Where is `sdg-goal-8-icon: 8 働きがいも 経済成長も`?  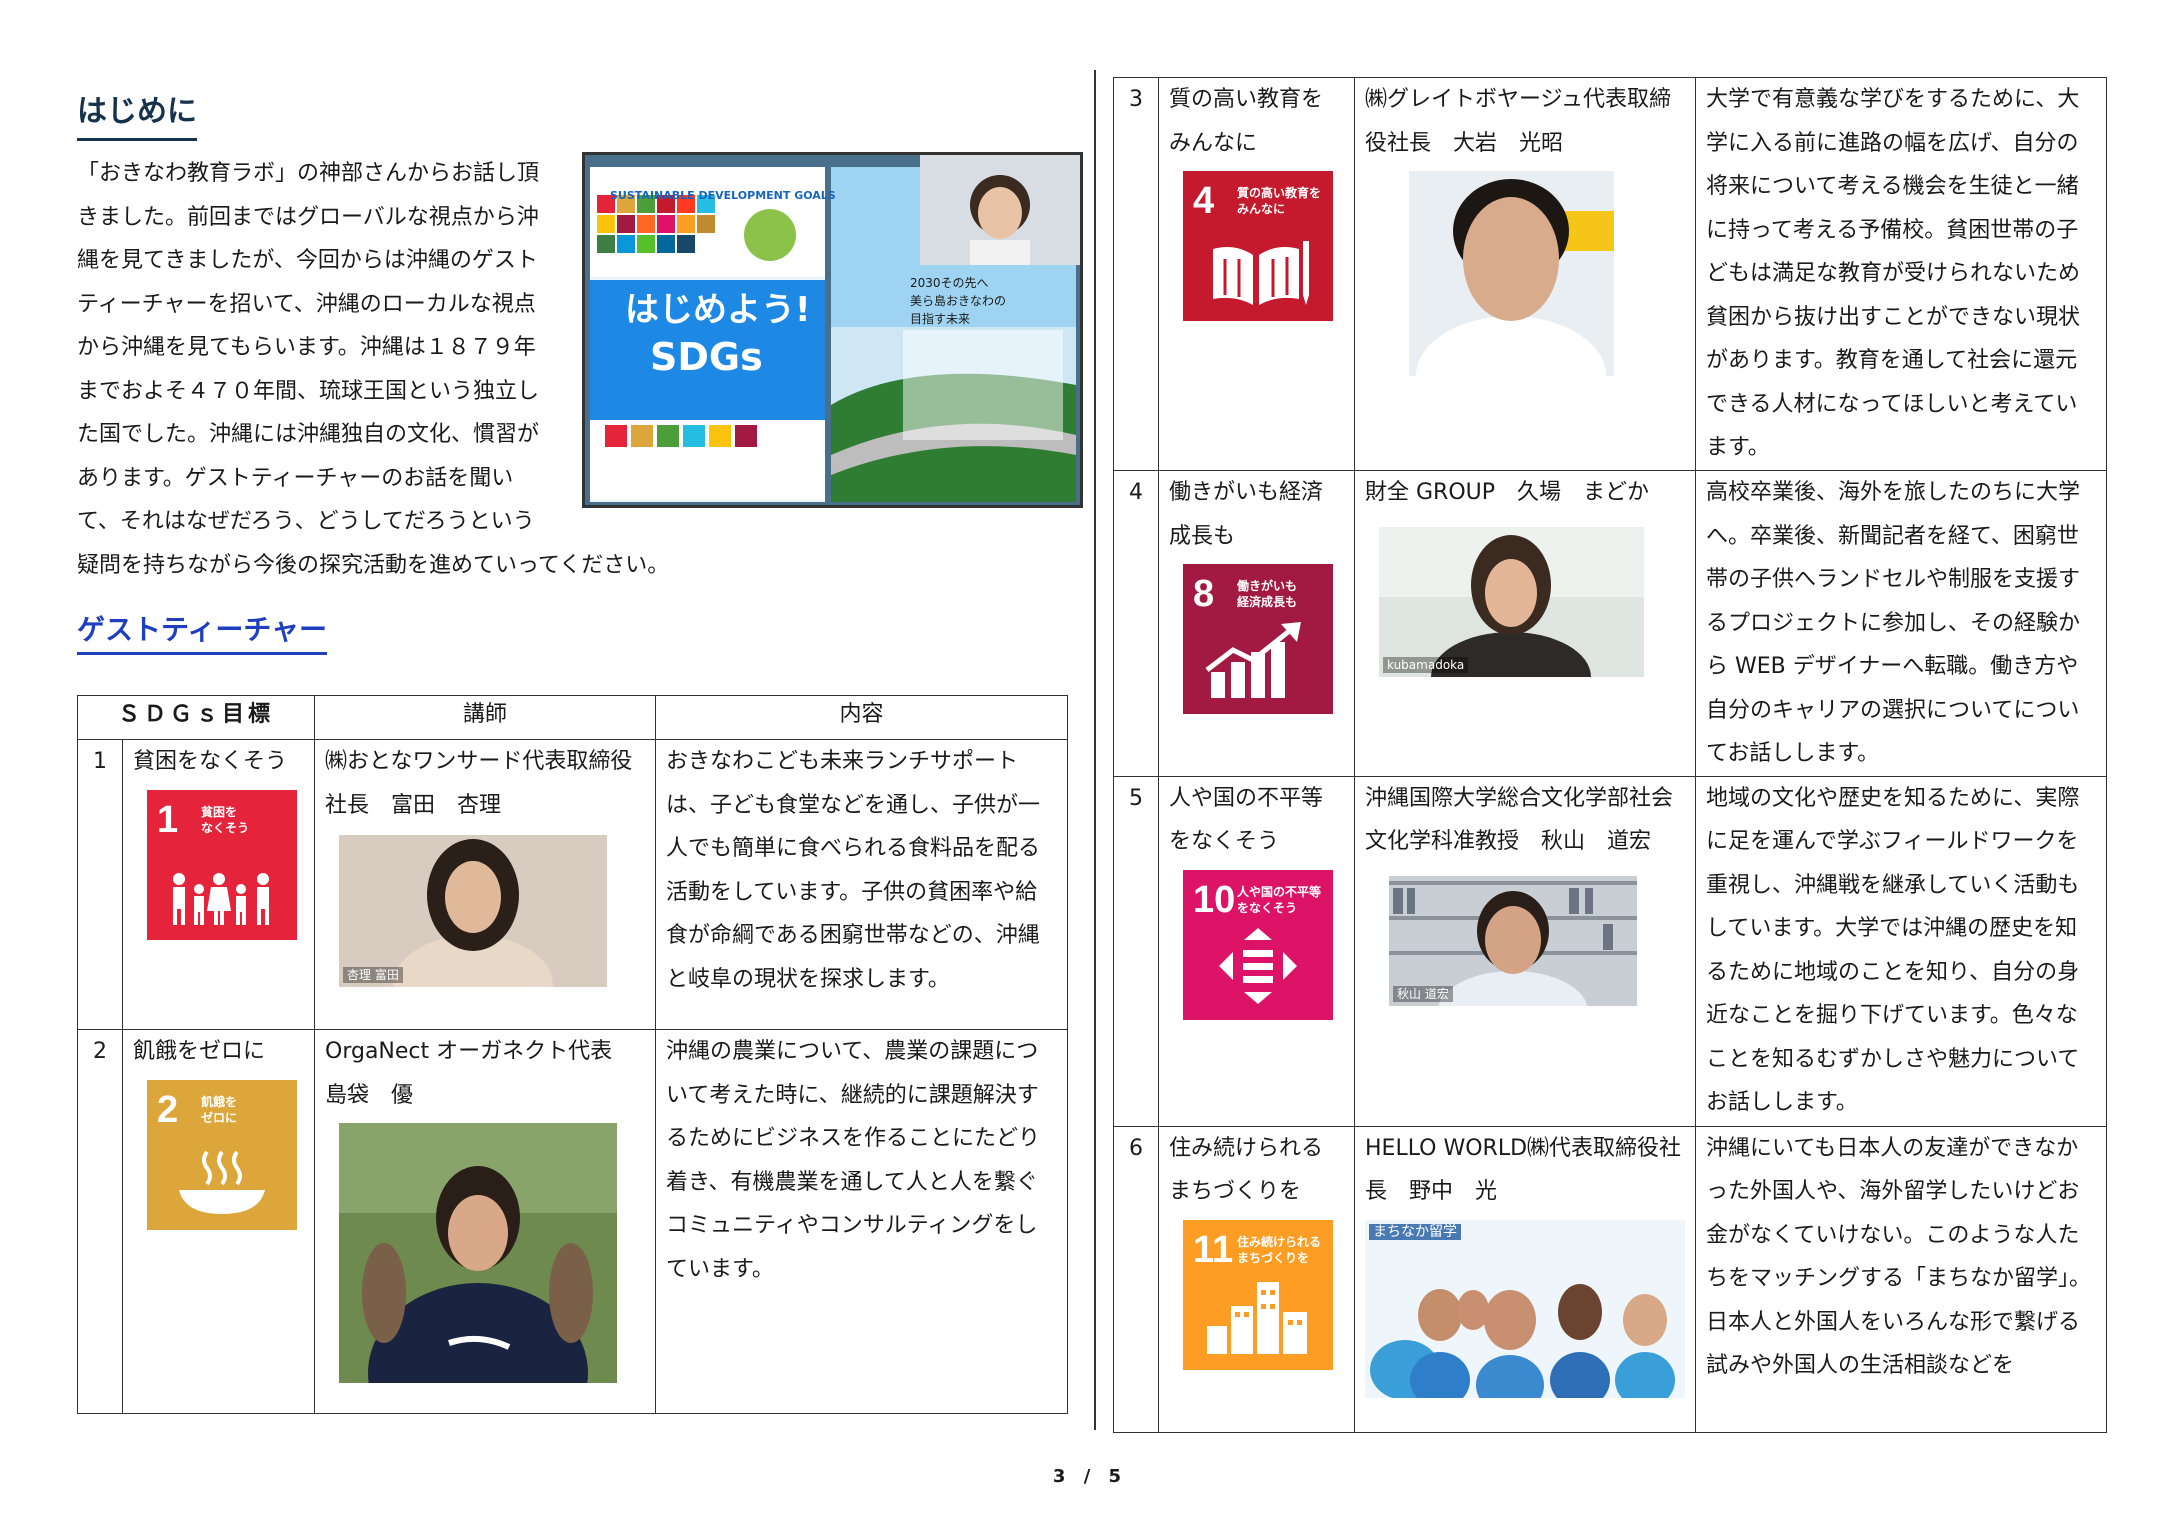
sdg-goal-8-icon: 8 働きがいも 経済成長も is located at coordinates (1258, 639).